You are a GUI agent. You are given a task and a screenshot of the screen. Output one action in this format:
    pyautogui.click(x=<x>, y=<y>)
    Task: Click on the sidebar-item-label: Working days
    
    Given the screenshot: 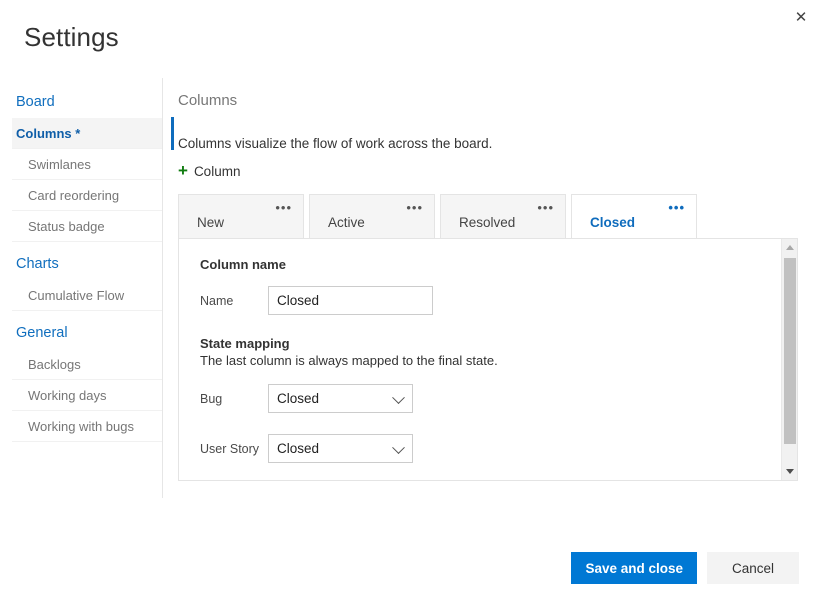 What is the action you would take?
    pyautogui.click(x=67, y=395)
    